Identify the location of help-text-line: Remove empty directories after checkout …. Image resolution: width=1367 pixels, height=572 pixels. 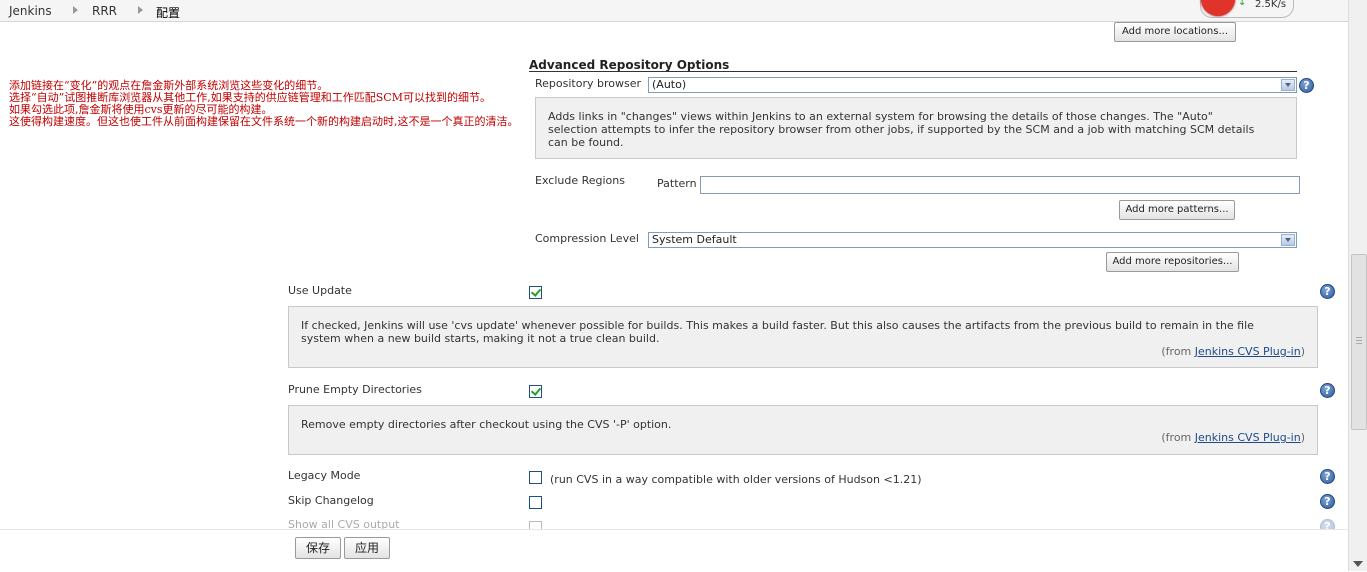
(486, 424).